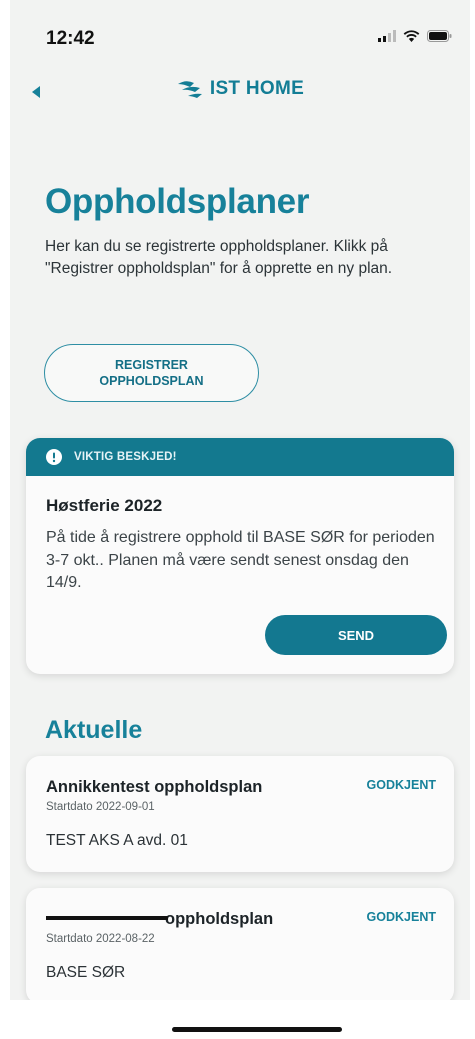  I want to click on signal-icon, so click(387, 36).